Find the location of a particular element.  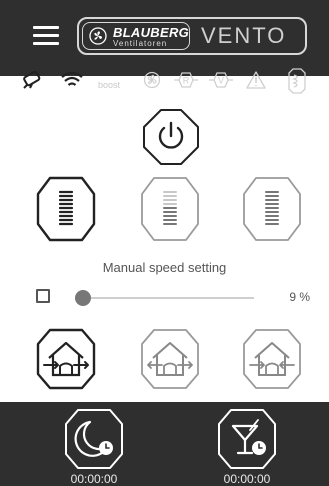

svg-text: V is located at coordinates (221, 81).